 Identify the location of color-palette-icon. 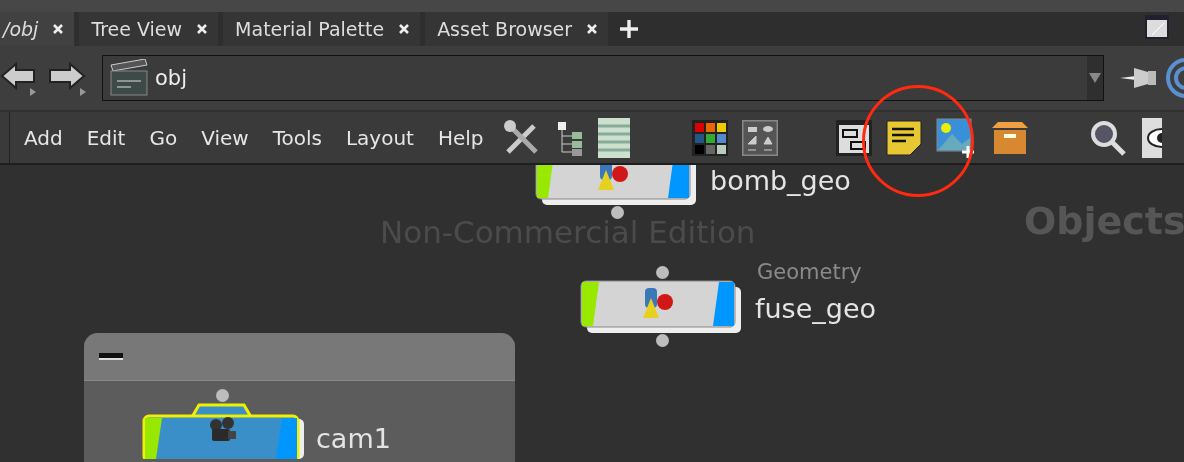
(709, 137).